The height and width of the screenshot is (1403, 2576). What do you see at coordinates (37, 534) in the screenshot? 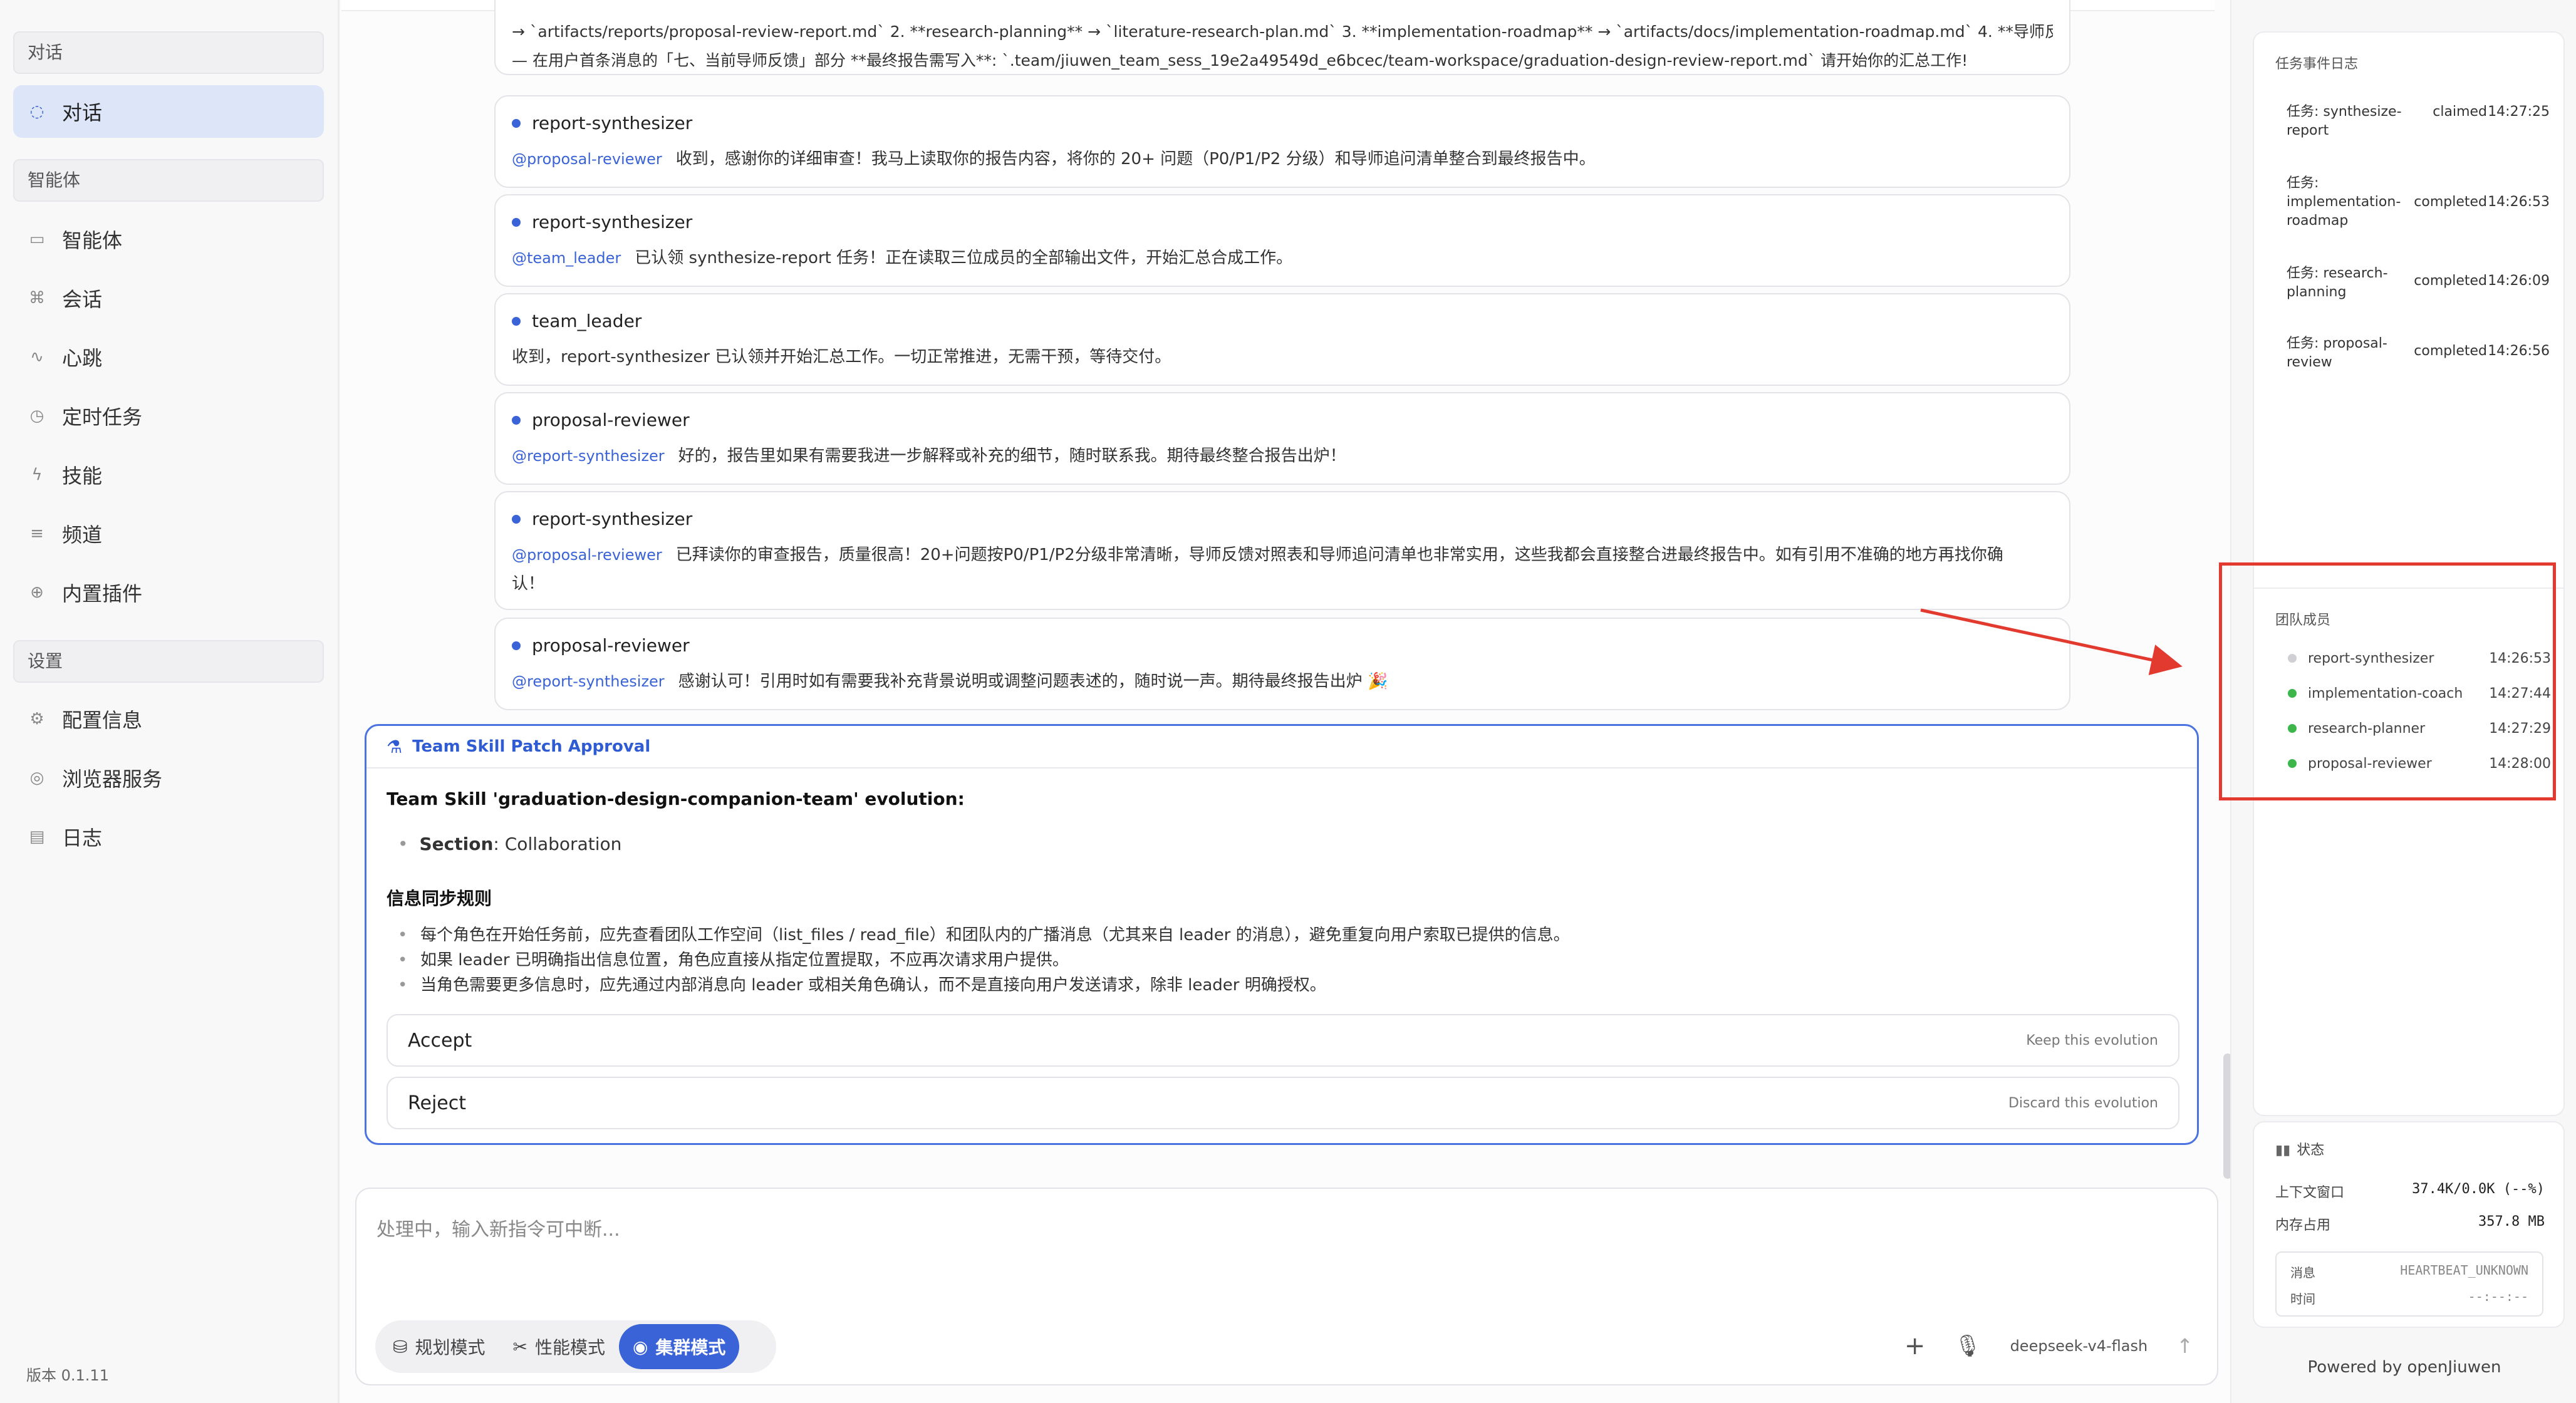
I see `menu-lines-icon: ≡` at bounding box center [37, 534].